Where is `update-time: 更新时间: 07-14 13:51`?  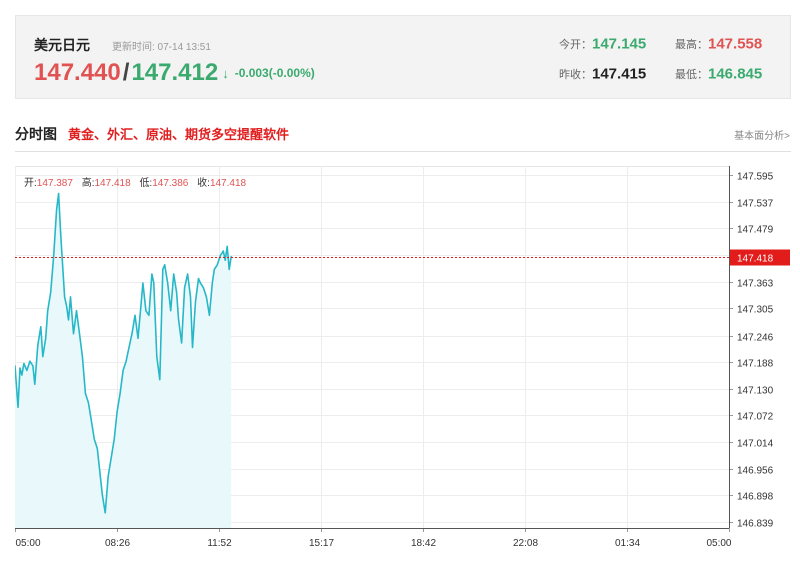 update-time: 更新时间: 07-14 13:51 is located at coordinates (161, 47).